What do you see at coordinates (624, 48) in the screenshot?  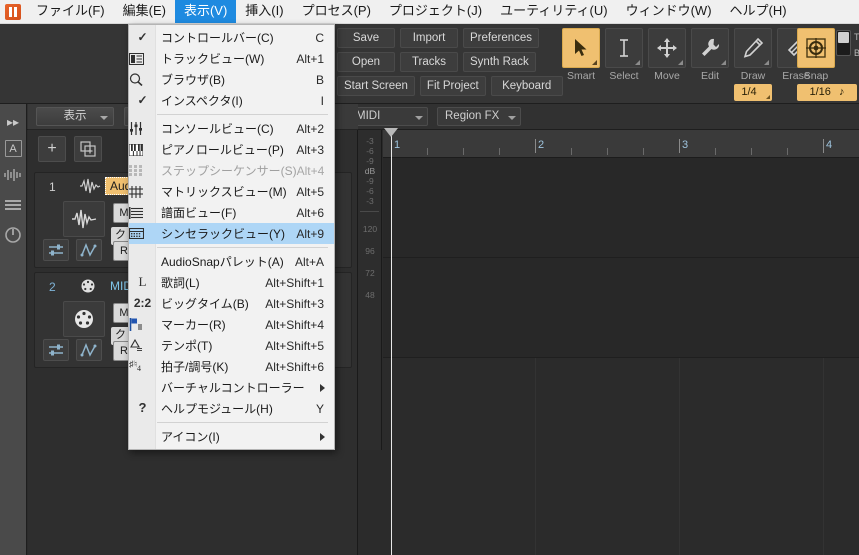 I see `tool-button-select` at bounding box center [624, 48].